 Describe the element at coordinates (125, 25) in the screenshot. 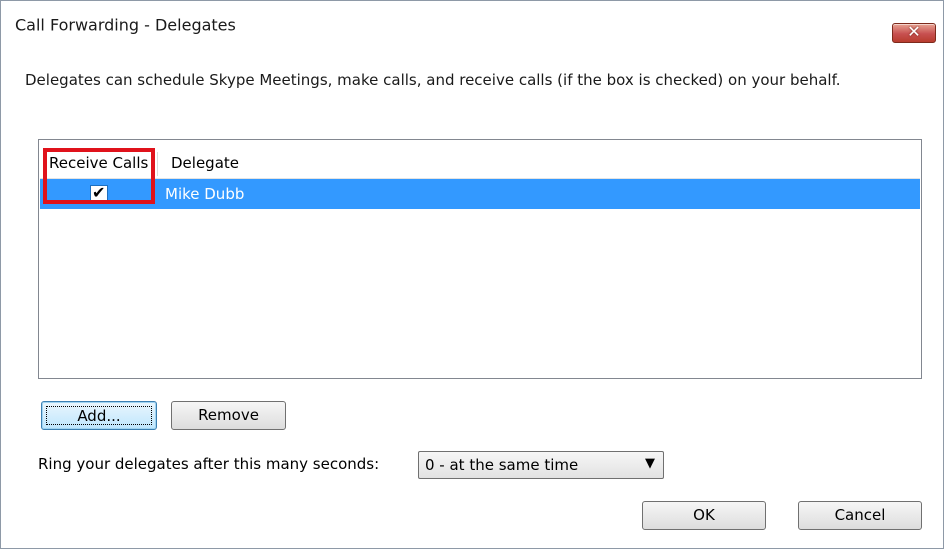

I see `window-title: Call Forwarding - Delegates` at that location.